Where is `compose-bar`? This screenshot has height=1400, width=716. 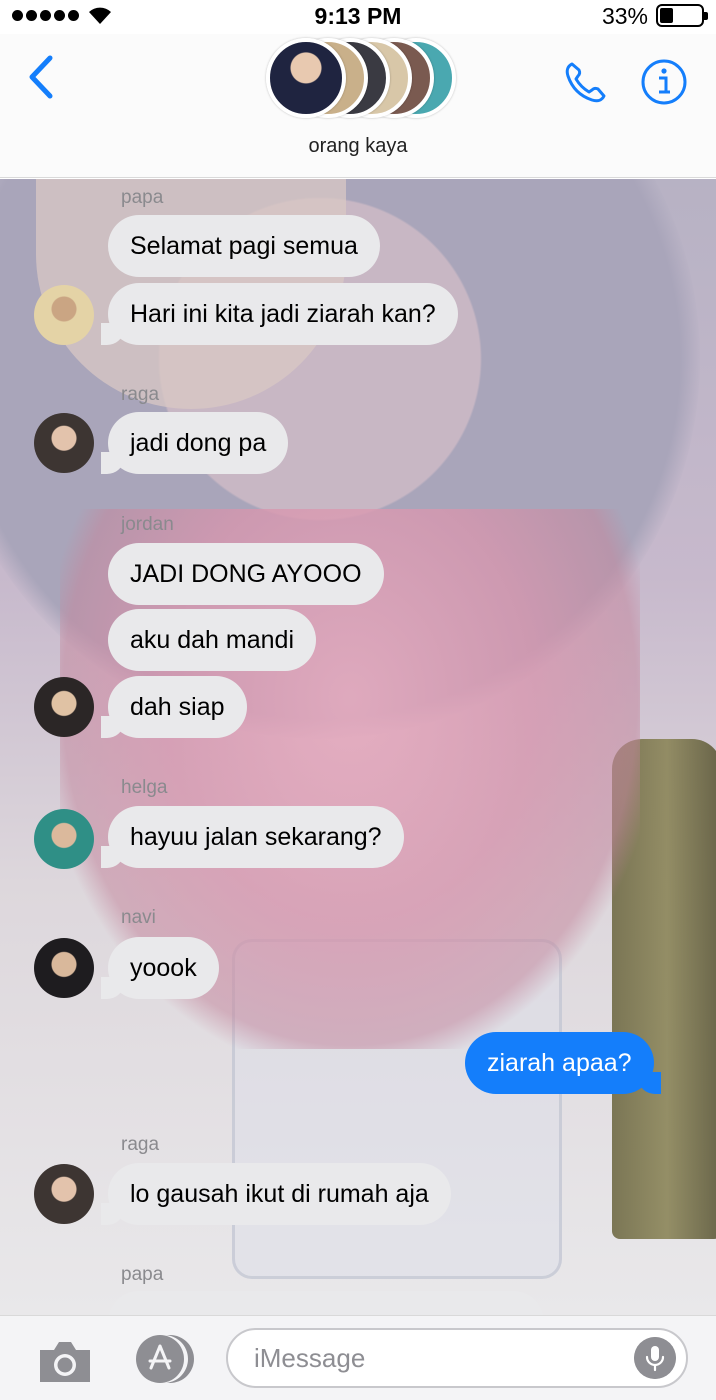
compose-bar is located at coordinates (358, 1357).